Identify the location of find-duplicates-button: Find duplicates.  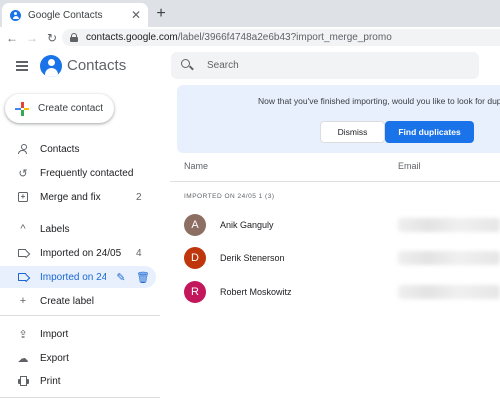
(429, 132).